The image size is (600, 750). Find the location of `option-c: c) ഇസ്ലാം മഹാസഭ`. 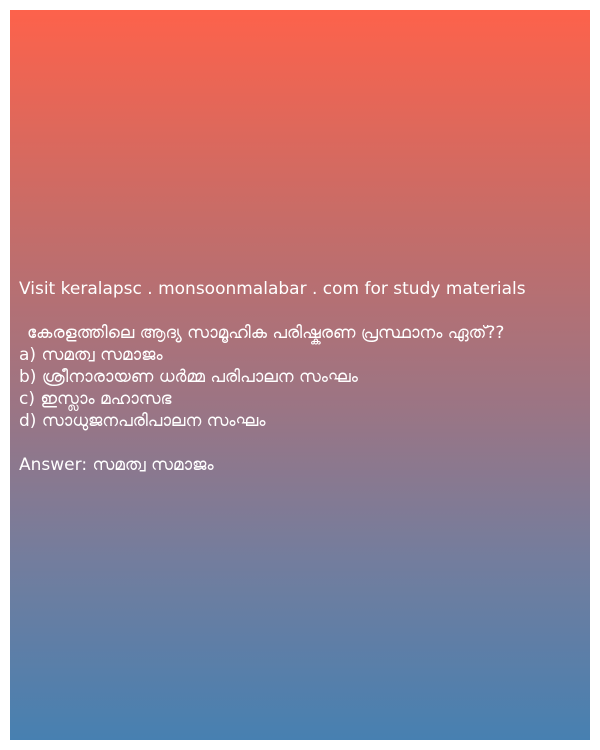

option-c: c) ഇസ്ലാം മഹാസഭ is located at coordinates (95, 399).